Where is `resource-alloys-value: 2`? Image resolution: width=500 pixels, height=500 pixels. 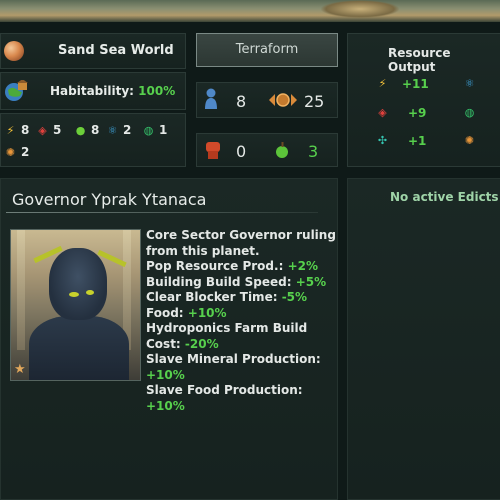 resource-alloys-value: 2 is located at coordinates (25, 152).